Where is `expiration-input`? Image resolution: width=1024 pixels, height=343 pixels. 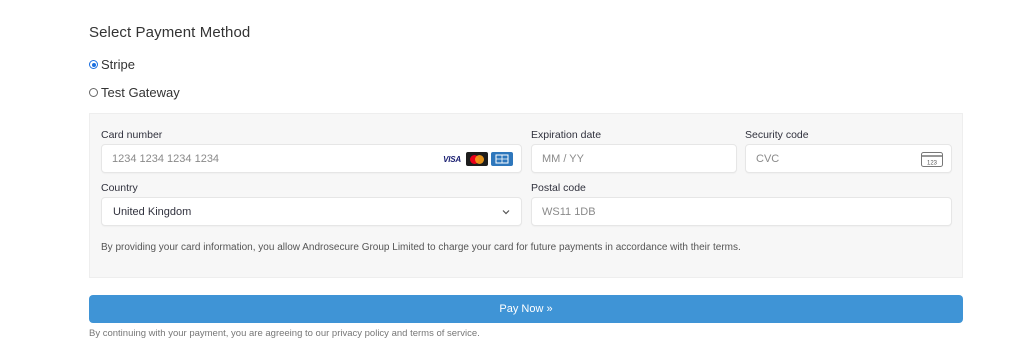
expiration-input is located at coordinates (634, 158).